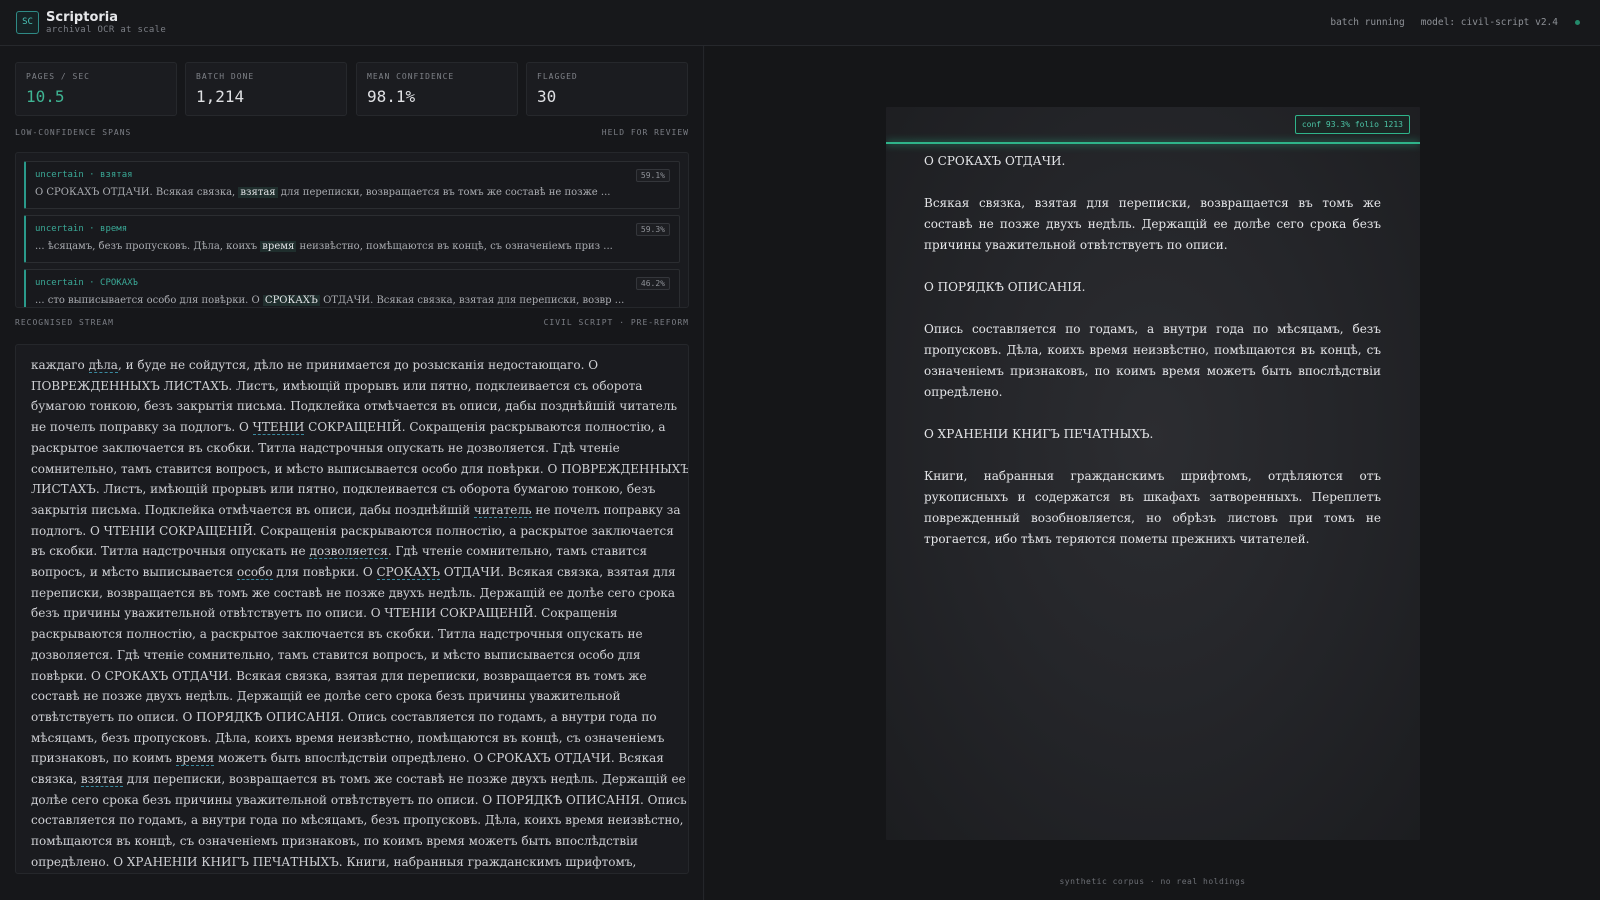 The height and width of the screenshot is (900, 1600). Describe the element at coordinates (645, 132) in the screenshot. I see `review-section-status: HELD FOR REVIEW` at that location.